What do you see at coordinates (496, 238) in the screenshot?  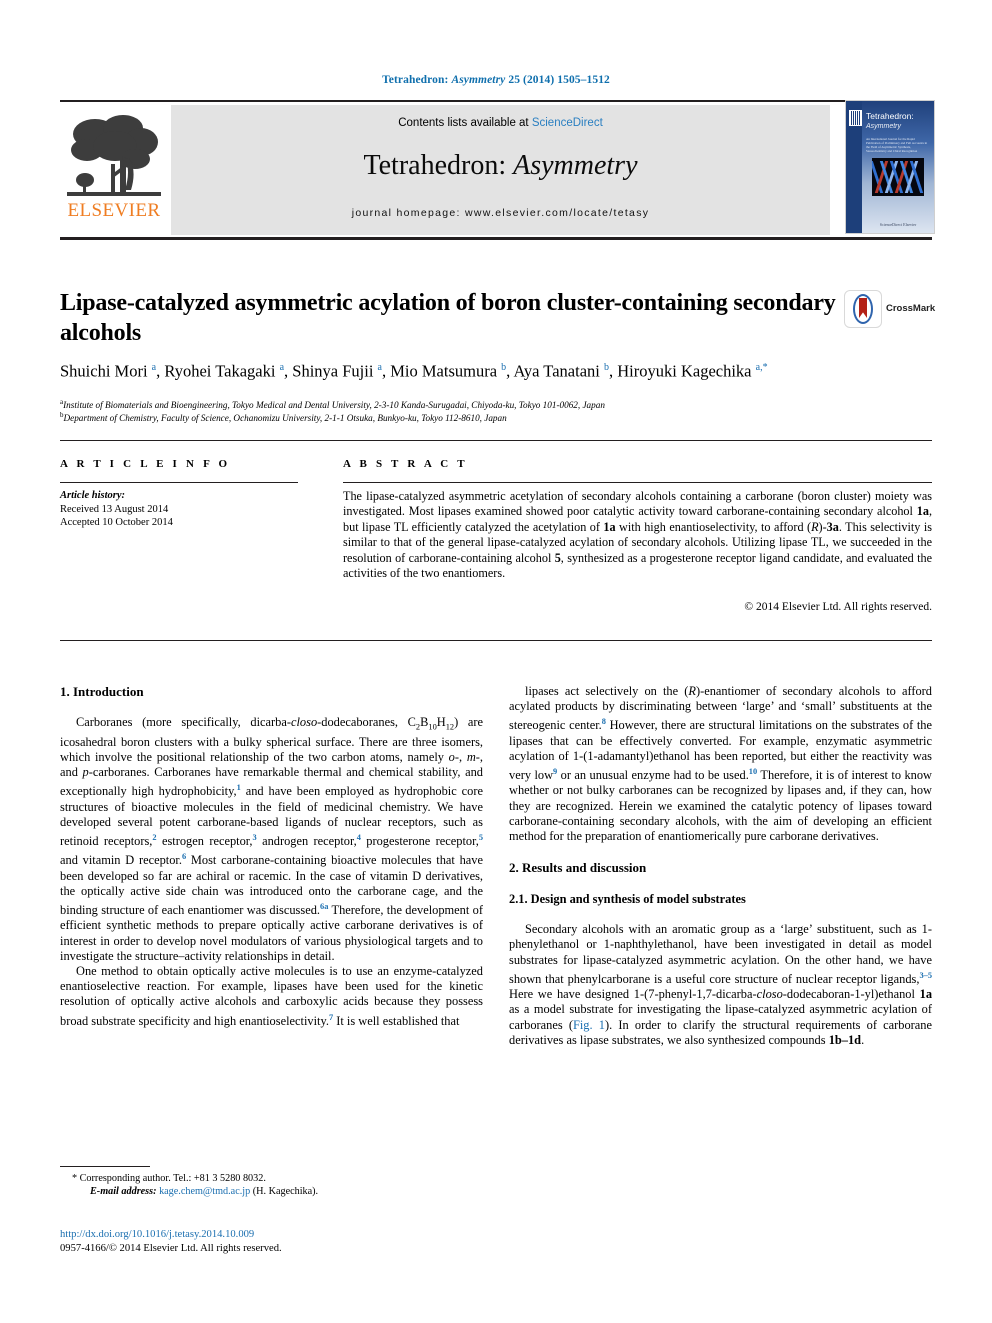 I see `masthead-bottom-rule` at bounding box center [496, 238].